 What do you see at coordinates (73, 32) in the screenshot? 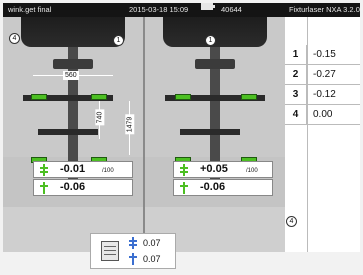
I see `machine-housing` at bounding box center [73, 32].